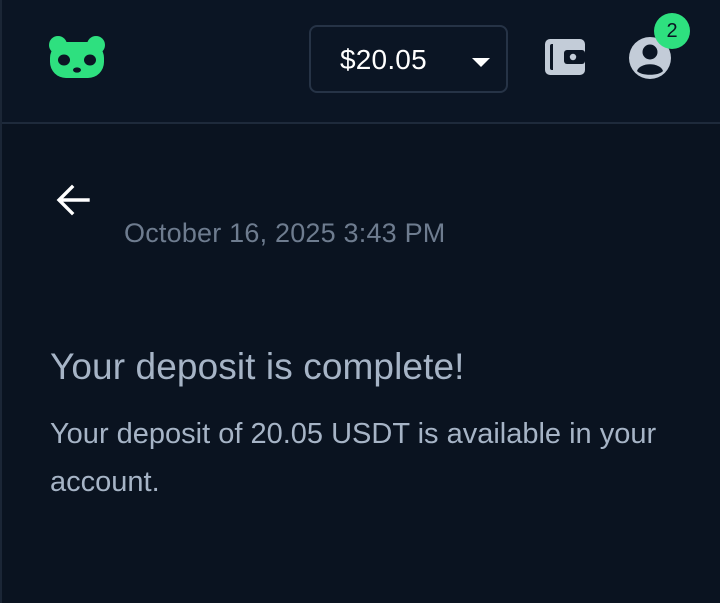 This screenshot has height=603, width=720. Describe the element at coordinates (285, 233) in the screenshot. I see `deposit-timestamp: October 16, 2025 3:43 PM` at that location.